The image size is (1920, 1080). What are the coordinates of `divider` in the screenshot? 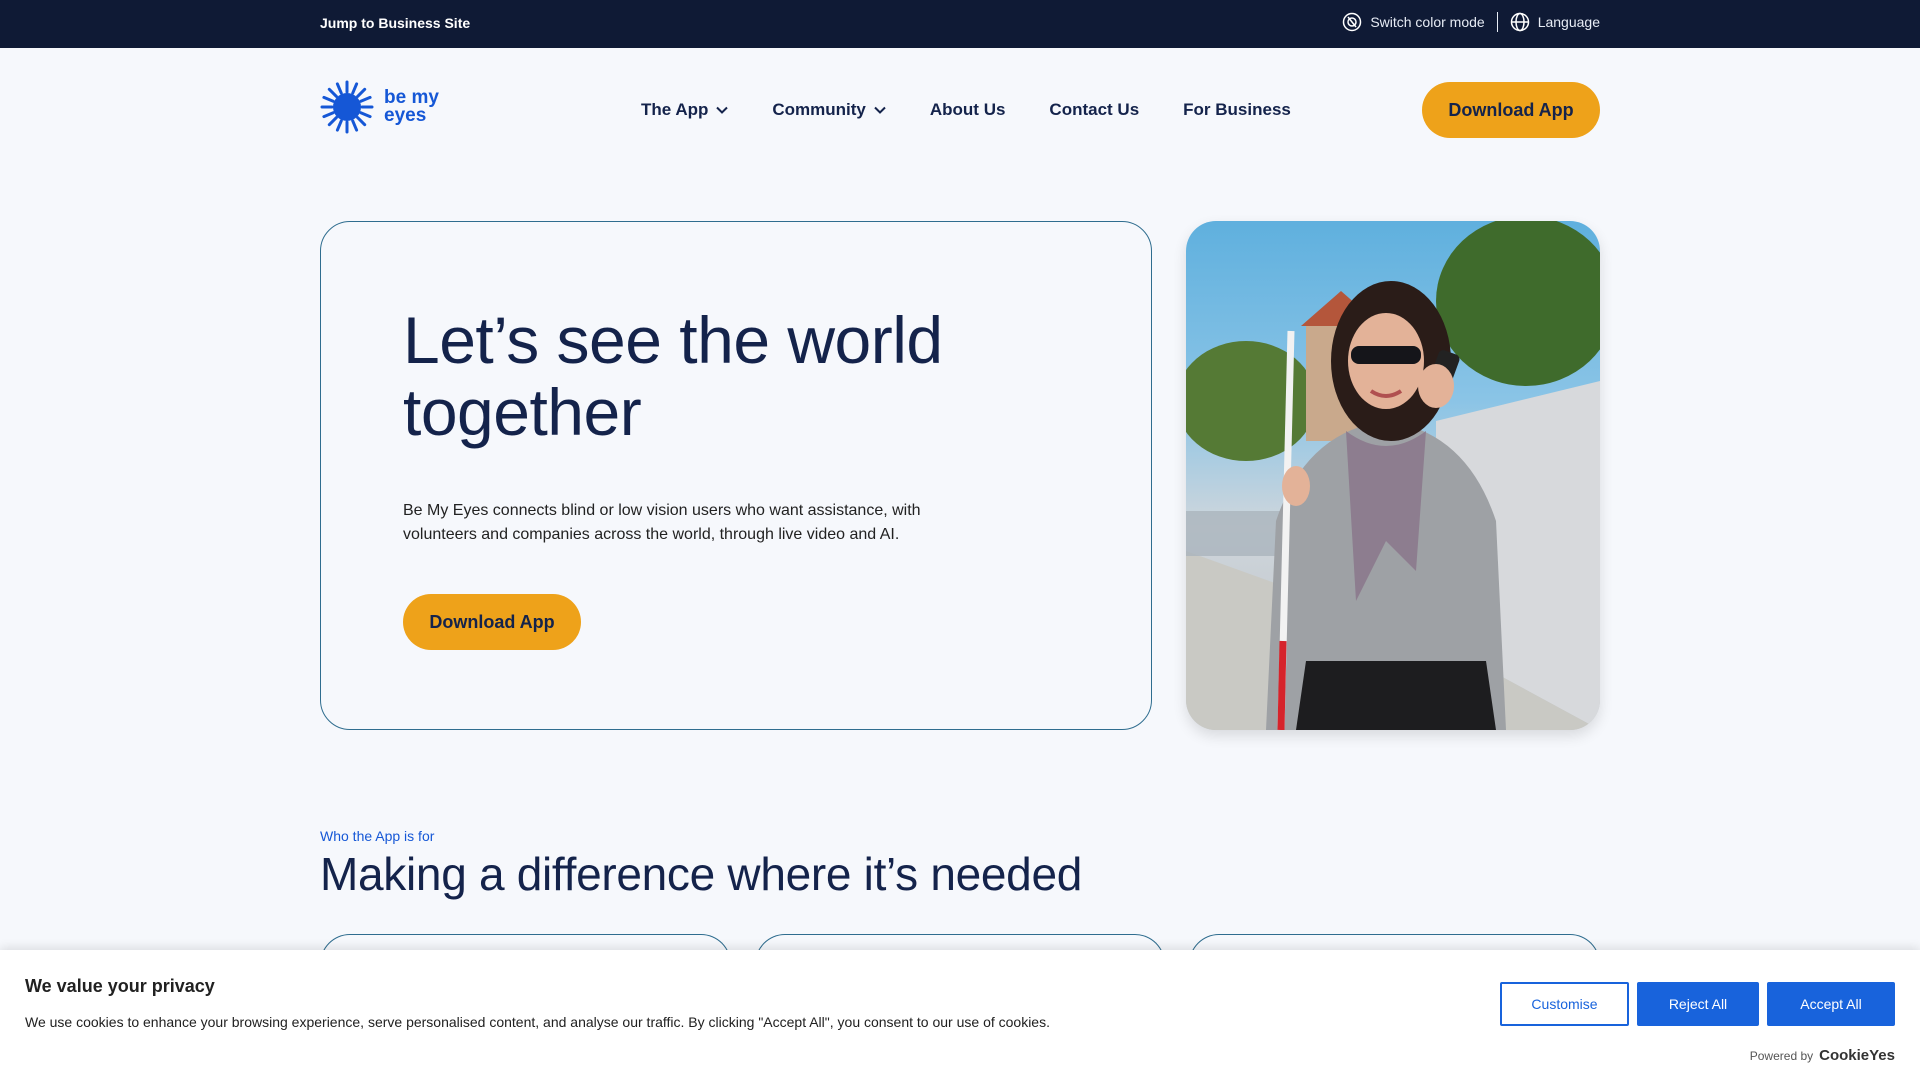 It's located at (1497, 22).